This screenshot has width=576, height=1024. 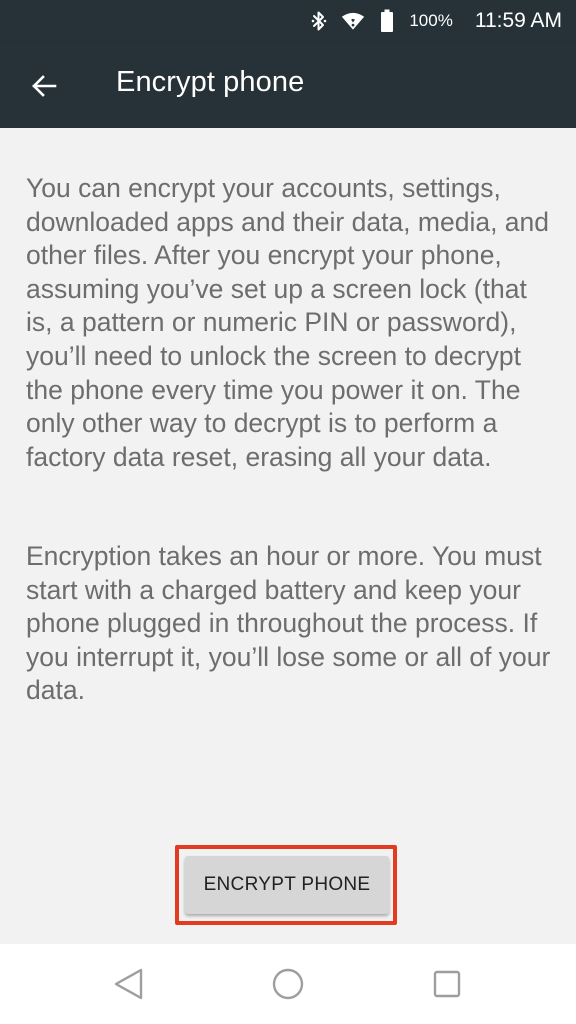 I want to click on battery-percent: 100%, so click(x=431, y=20).